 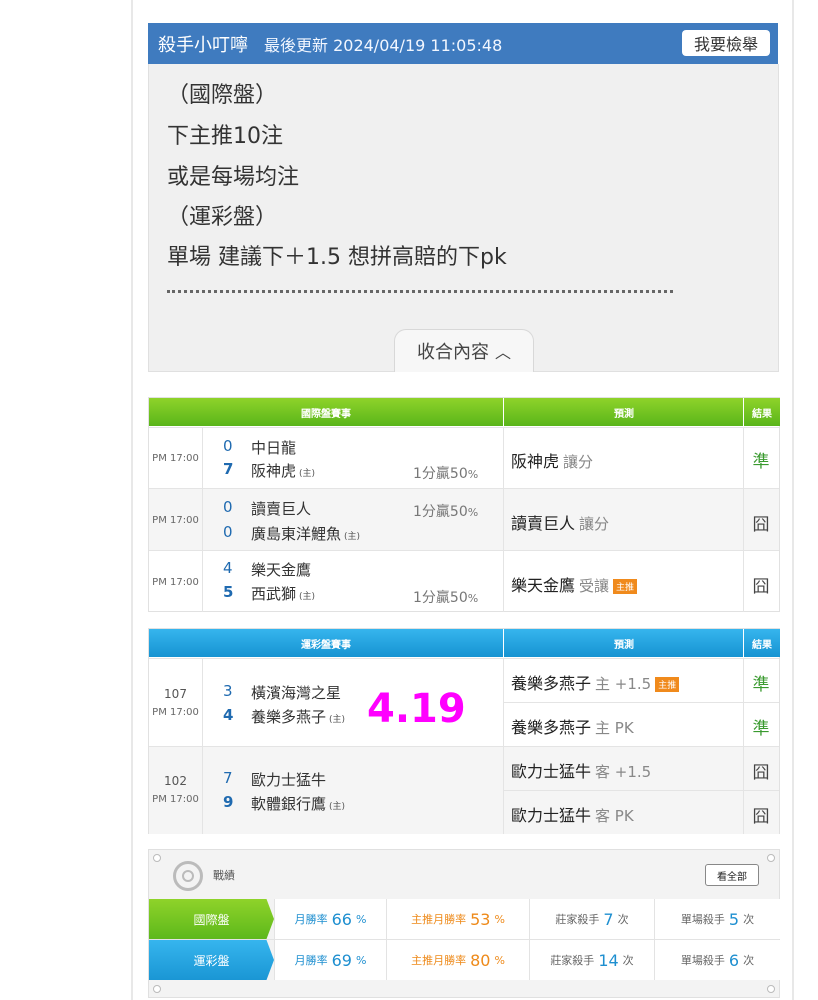 What do you see at coordinates (416, 709) in the screenshot?
I see `date-overlay: 4.19` at bounding box center [416, 709].